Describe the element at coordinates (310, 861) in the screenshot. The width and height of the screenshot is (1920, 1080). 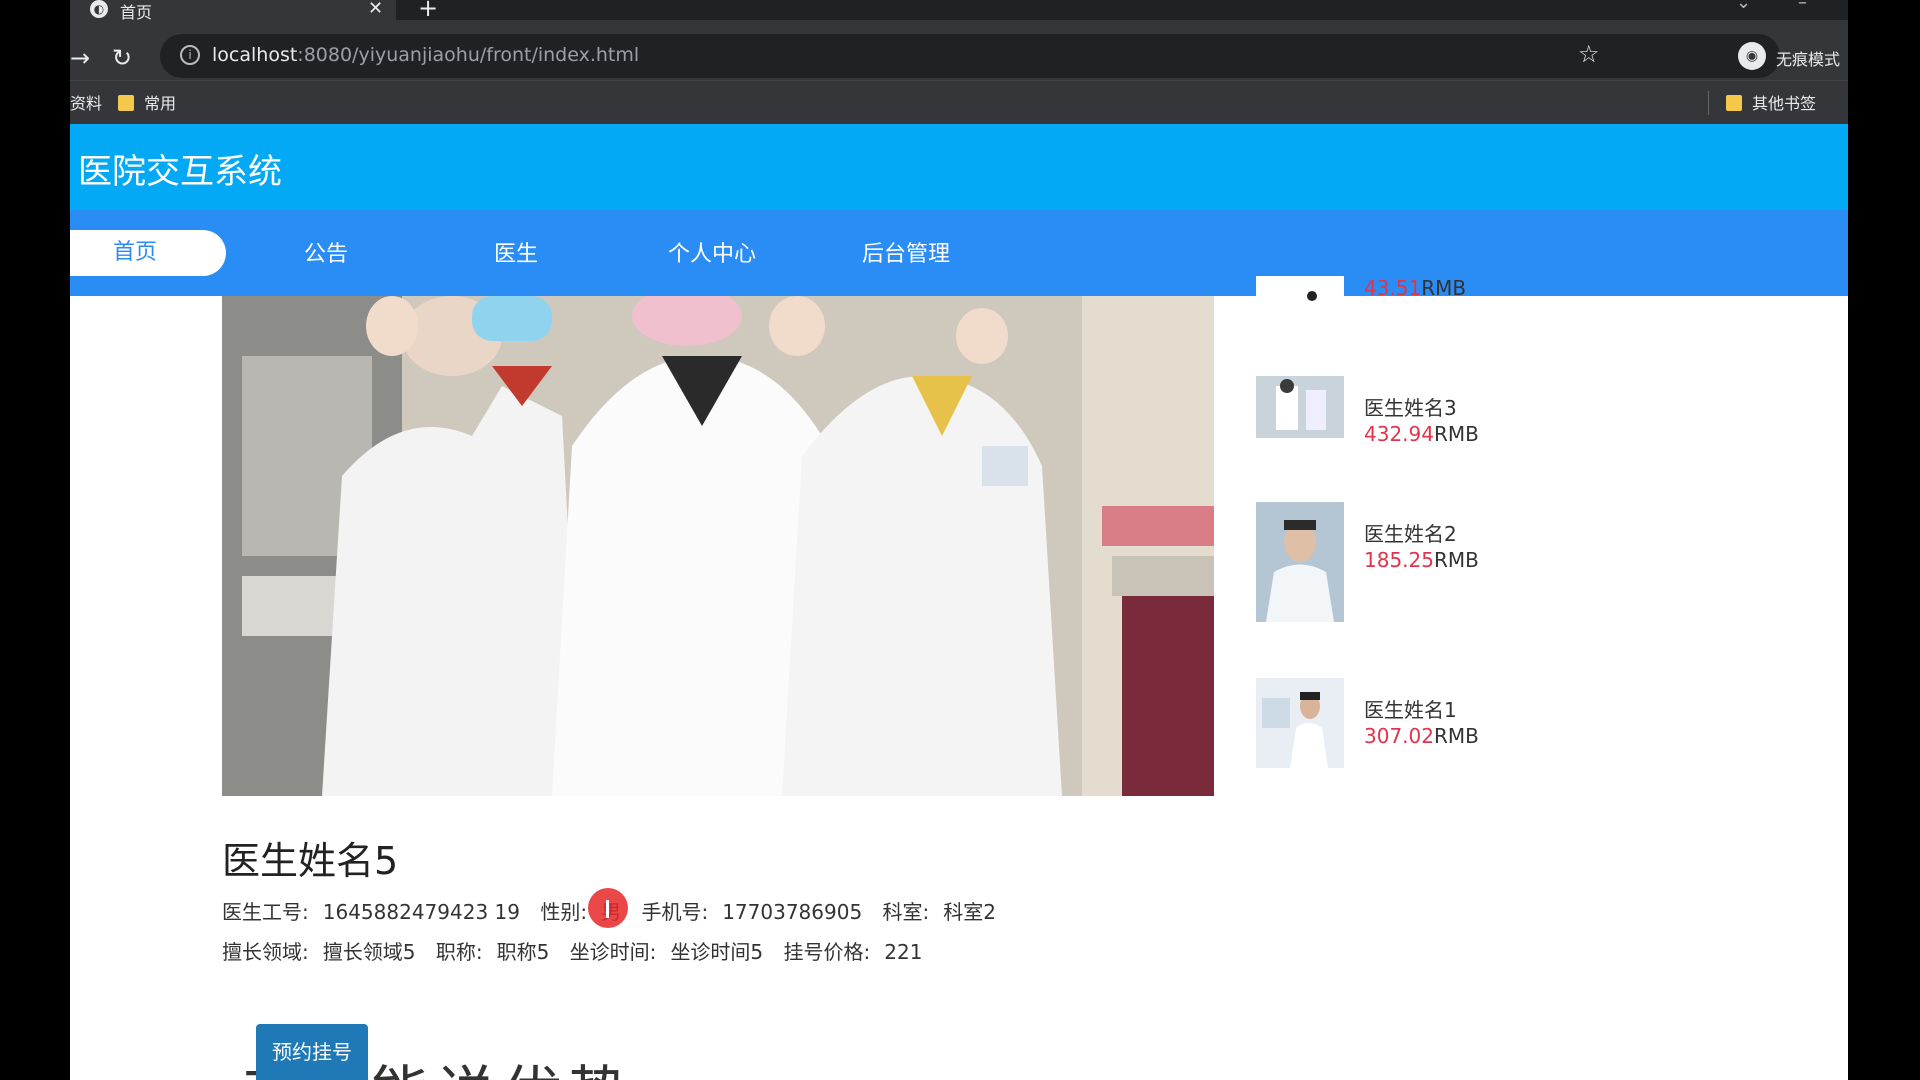
I see `doctor-name: 医生姓名5` at that location.